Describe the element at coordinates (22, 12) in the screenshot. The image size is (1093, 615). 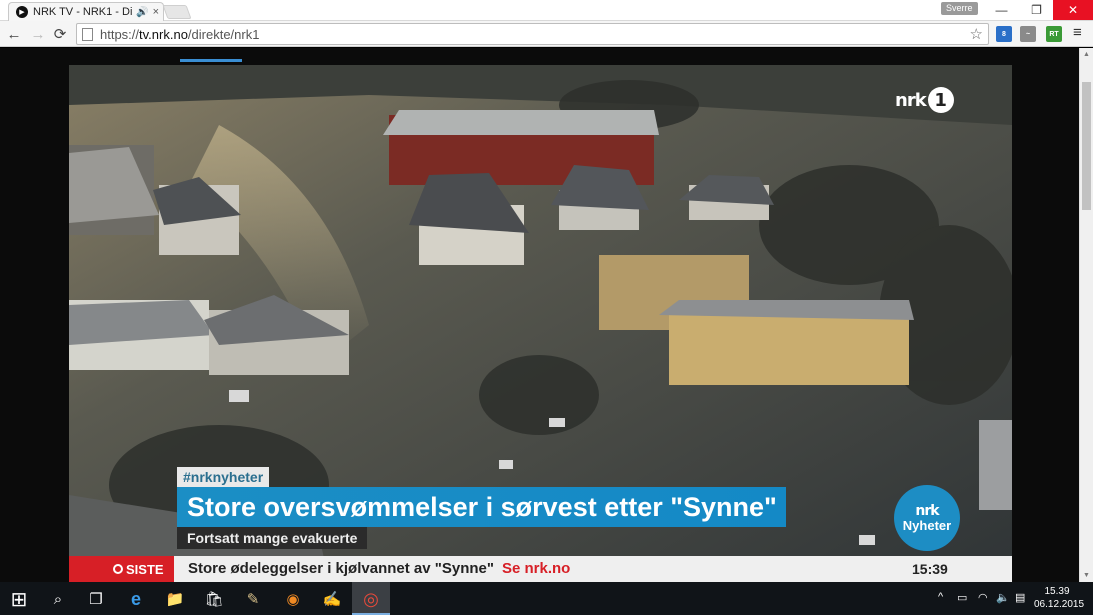
I see `nrk-tv-favicon-icon: ▶` at that location.